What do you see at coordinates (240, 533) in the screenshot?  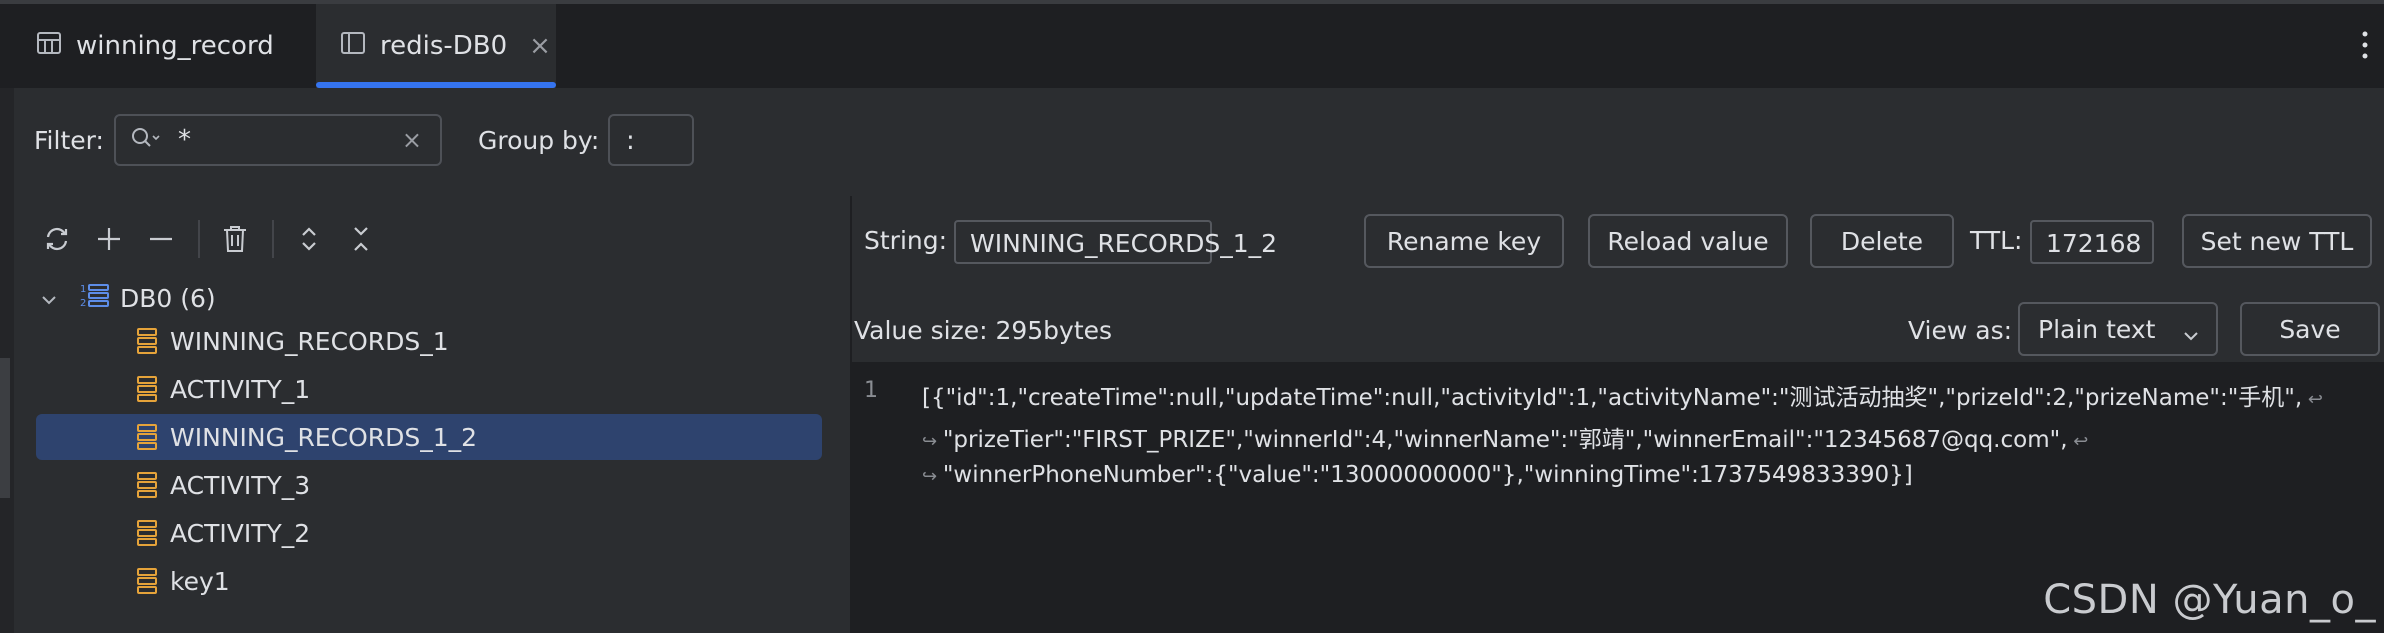 I see `tree-item-label: ACTIVITY_2` at bounding box center [240, 533].